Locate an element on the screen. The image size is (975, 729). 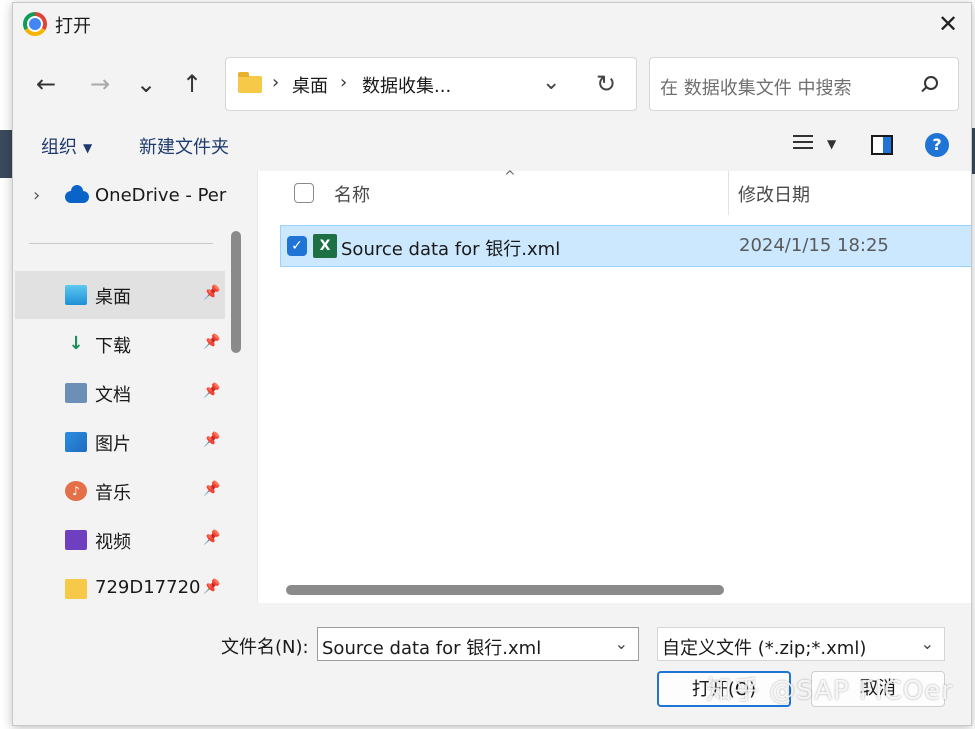
address-dropdown-icon: ⌄ is located at coordinates (551, 82).